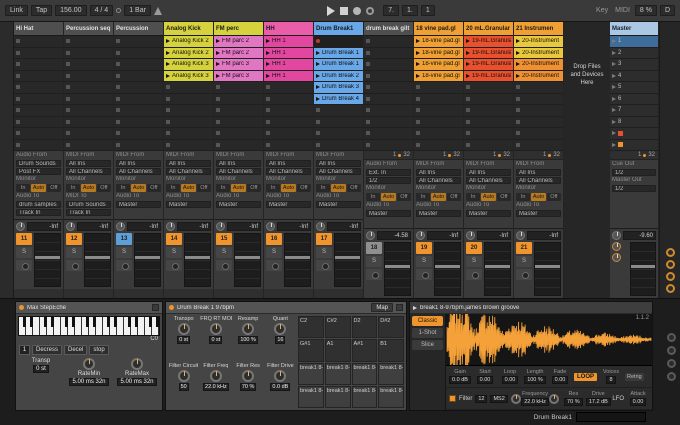  What do you see at coordinates (634, 65) in the screenshot?
I see `scene-slot: 3` at bounding box center [634, 65].